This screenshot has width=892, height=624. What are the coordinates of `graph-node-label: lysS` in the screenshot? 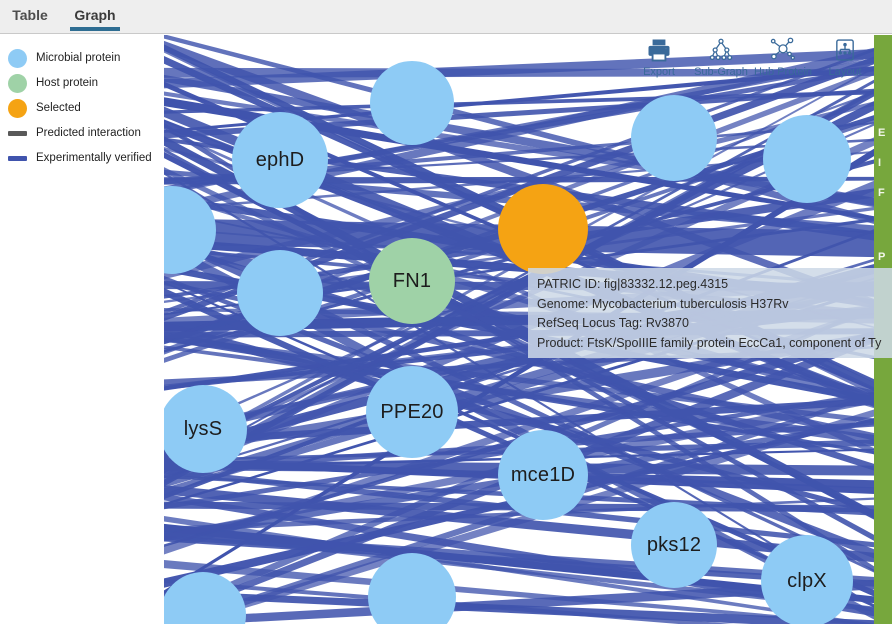 It's located at (203, 428).